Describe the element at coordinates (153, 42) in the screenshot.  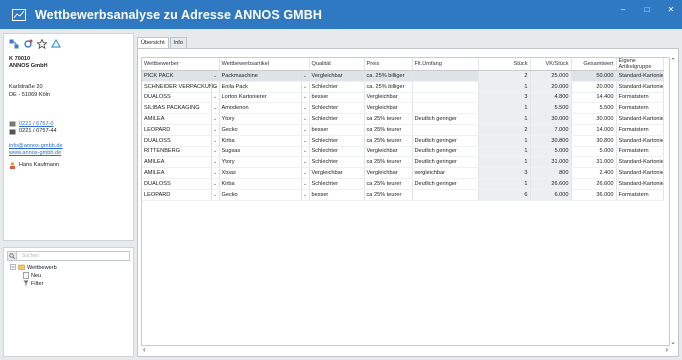
I see `tab-uebersicht: Übersicht` at that location.